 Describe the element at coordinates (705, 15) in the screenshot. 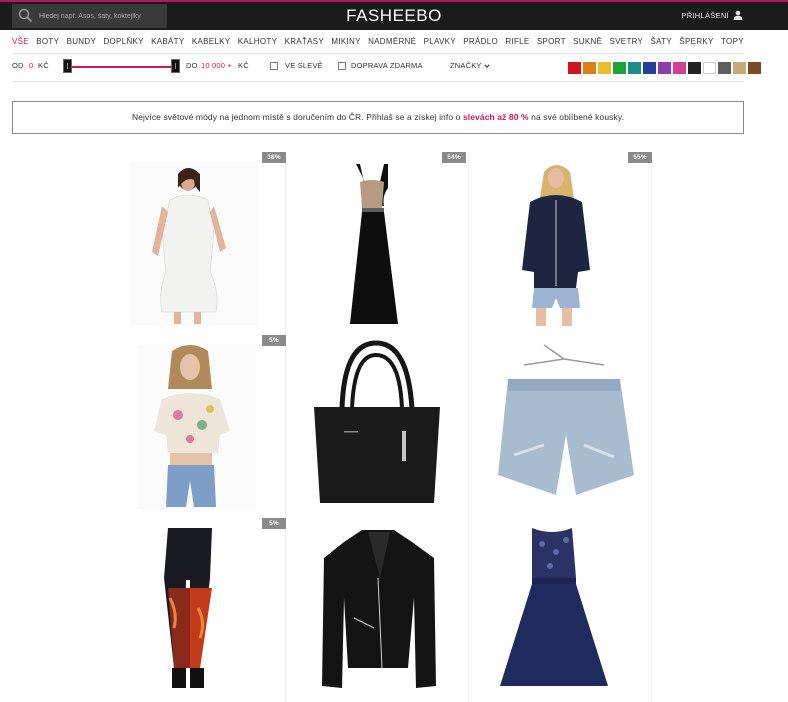

I see `login-label: PŘIHLÁŠENÍ` at that location.